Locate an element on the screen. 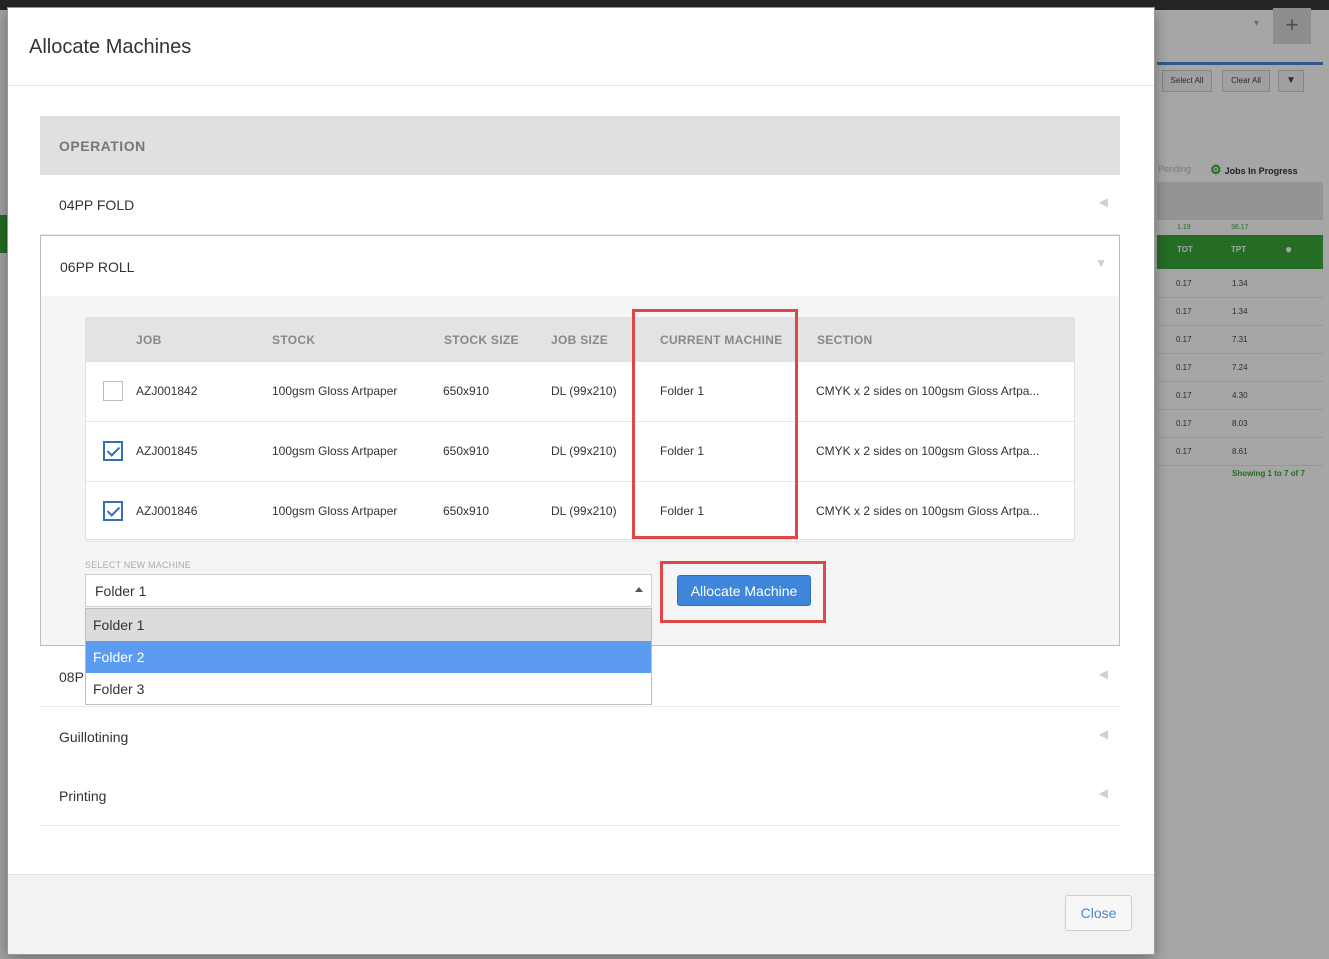 The height and width of the screenshot is (959, 1329). cell-job: AZJ001842 is located at coordinates (167, 391).